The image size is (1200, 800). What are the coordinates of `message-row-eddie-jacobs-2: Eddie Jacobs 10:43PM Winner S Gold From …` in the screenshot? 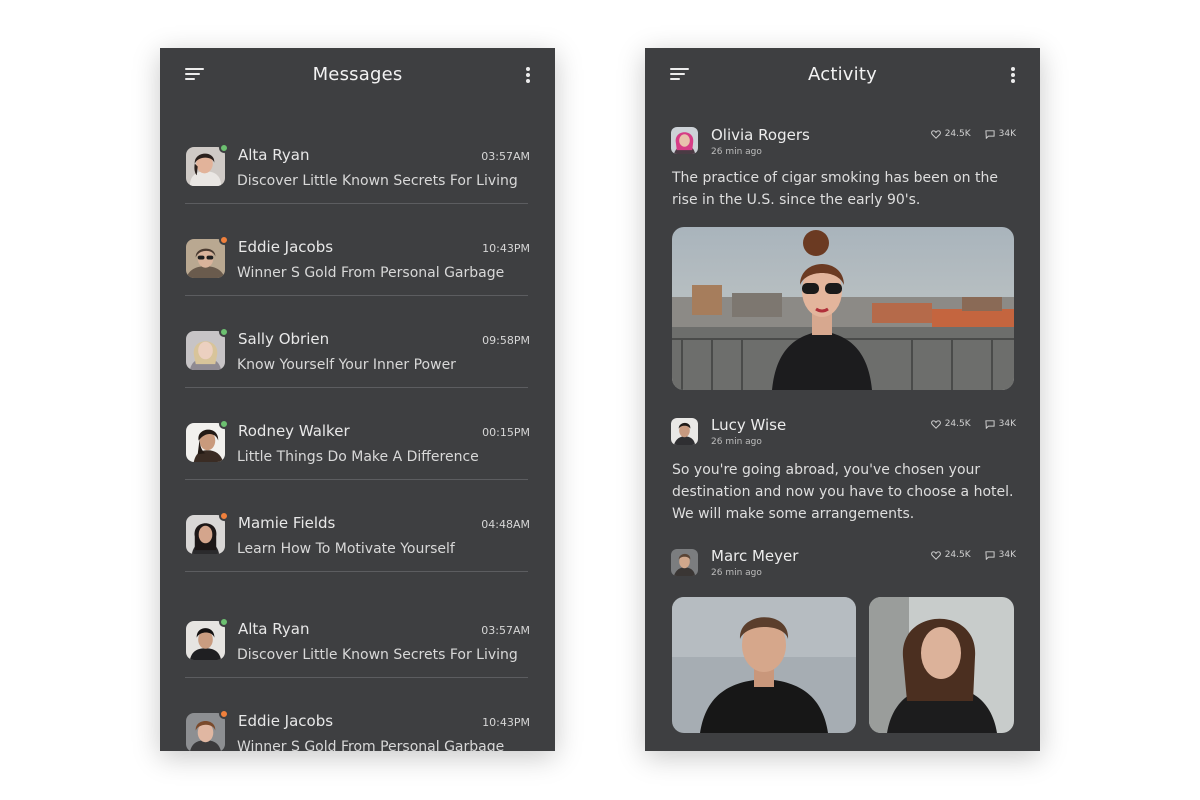 It's located at (357, 725).